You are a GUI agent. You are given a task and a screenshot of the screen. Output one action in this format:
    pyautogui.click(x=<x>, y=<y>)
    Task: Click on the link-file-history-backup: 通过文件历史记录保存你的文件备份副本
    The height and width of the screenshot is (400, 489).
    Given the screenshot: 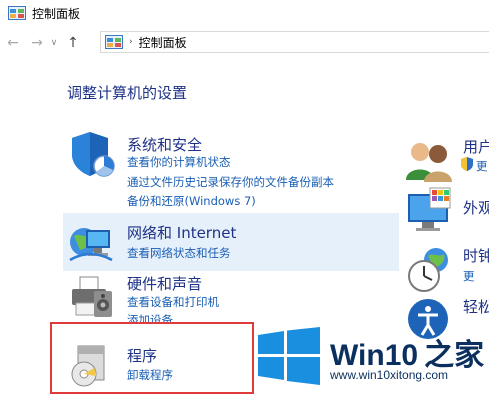 What is the action you would take?
    pyautogui.click(x=230, y=182)
    